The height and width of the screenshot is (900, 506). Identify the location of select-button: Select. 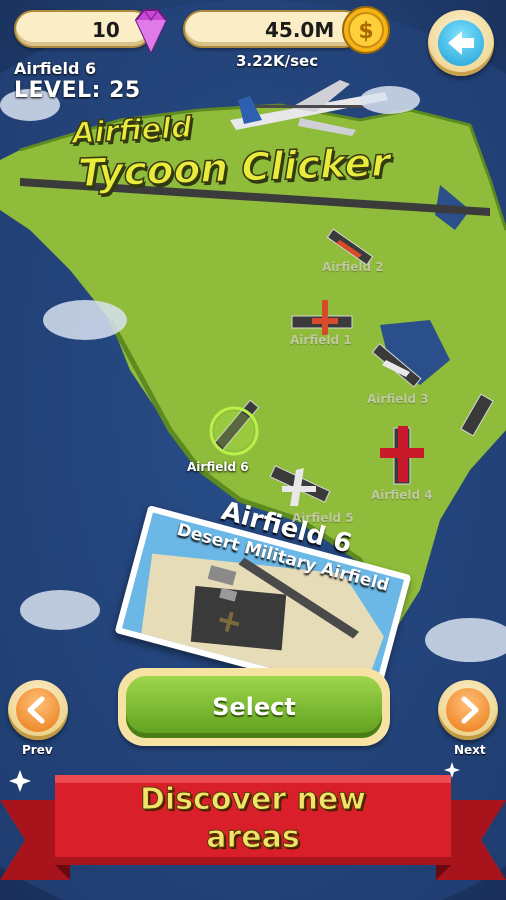
(254, 707).